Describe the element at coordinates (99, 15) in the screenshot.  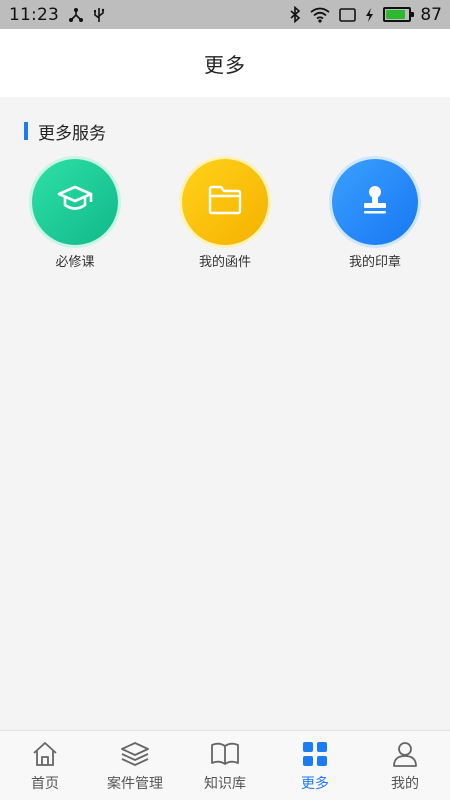
I see `usb-icon` at that location.